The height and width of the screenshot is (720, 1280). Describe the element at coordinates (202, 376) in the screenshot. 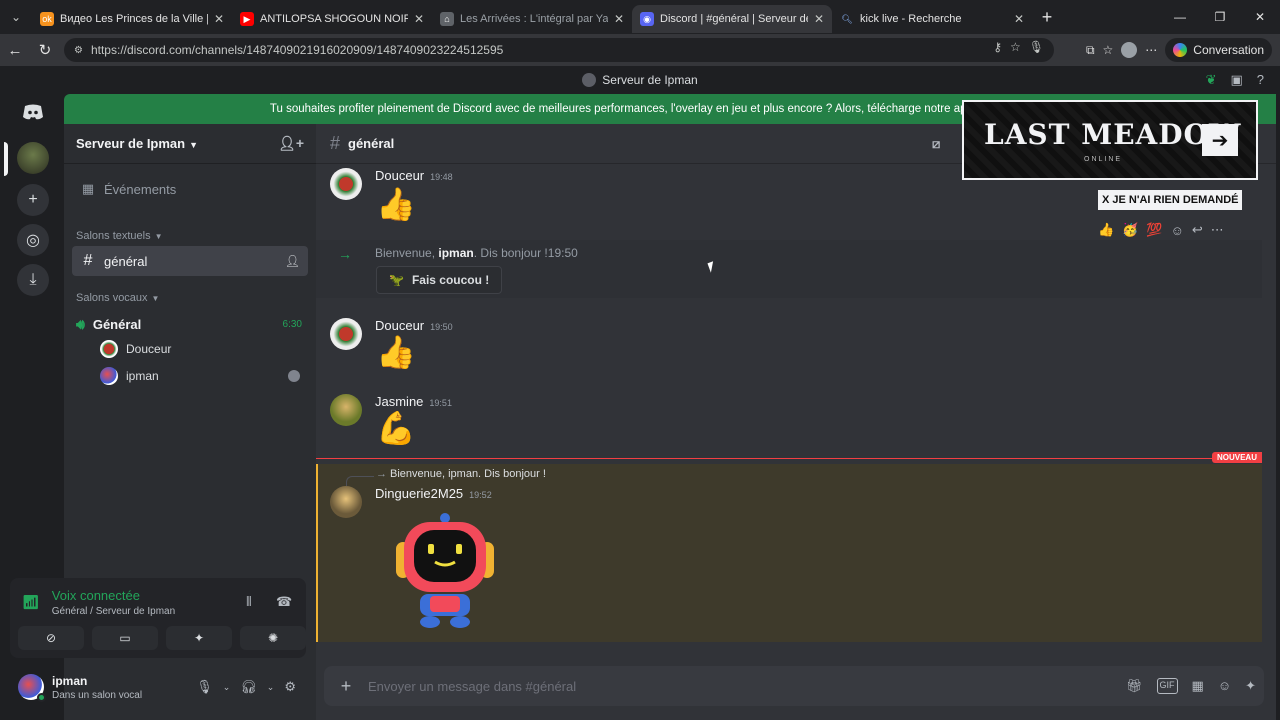

I see `voice-user-ipman: ipman` at that location.